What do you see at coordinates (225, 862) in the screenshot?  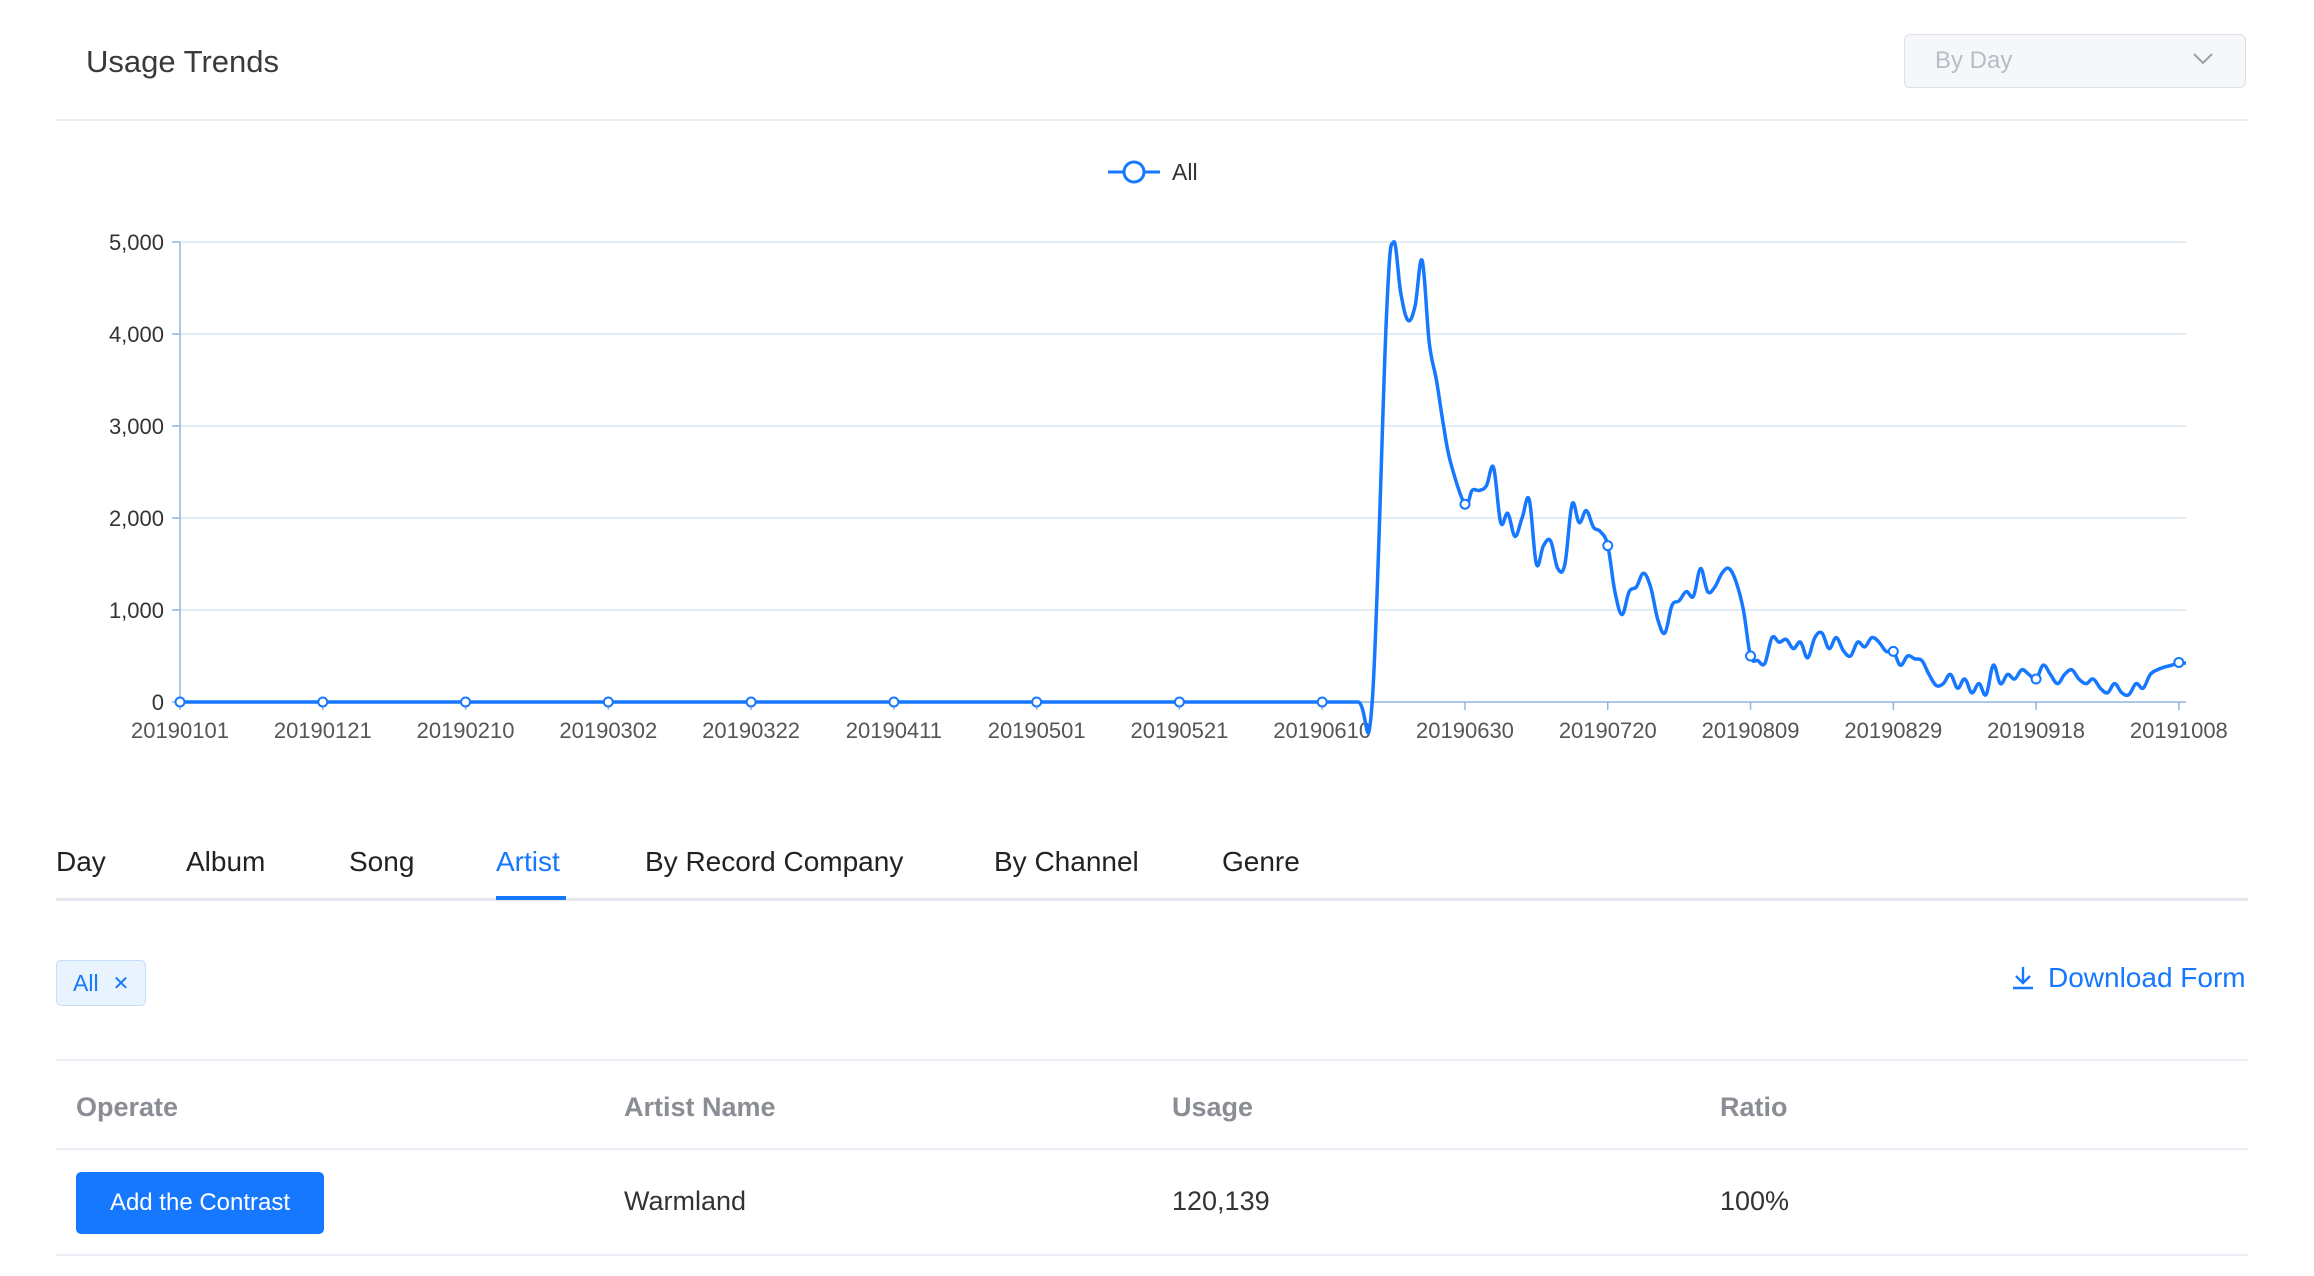 I see `tab-album: Album` at bounding box center [225, 862].